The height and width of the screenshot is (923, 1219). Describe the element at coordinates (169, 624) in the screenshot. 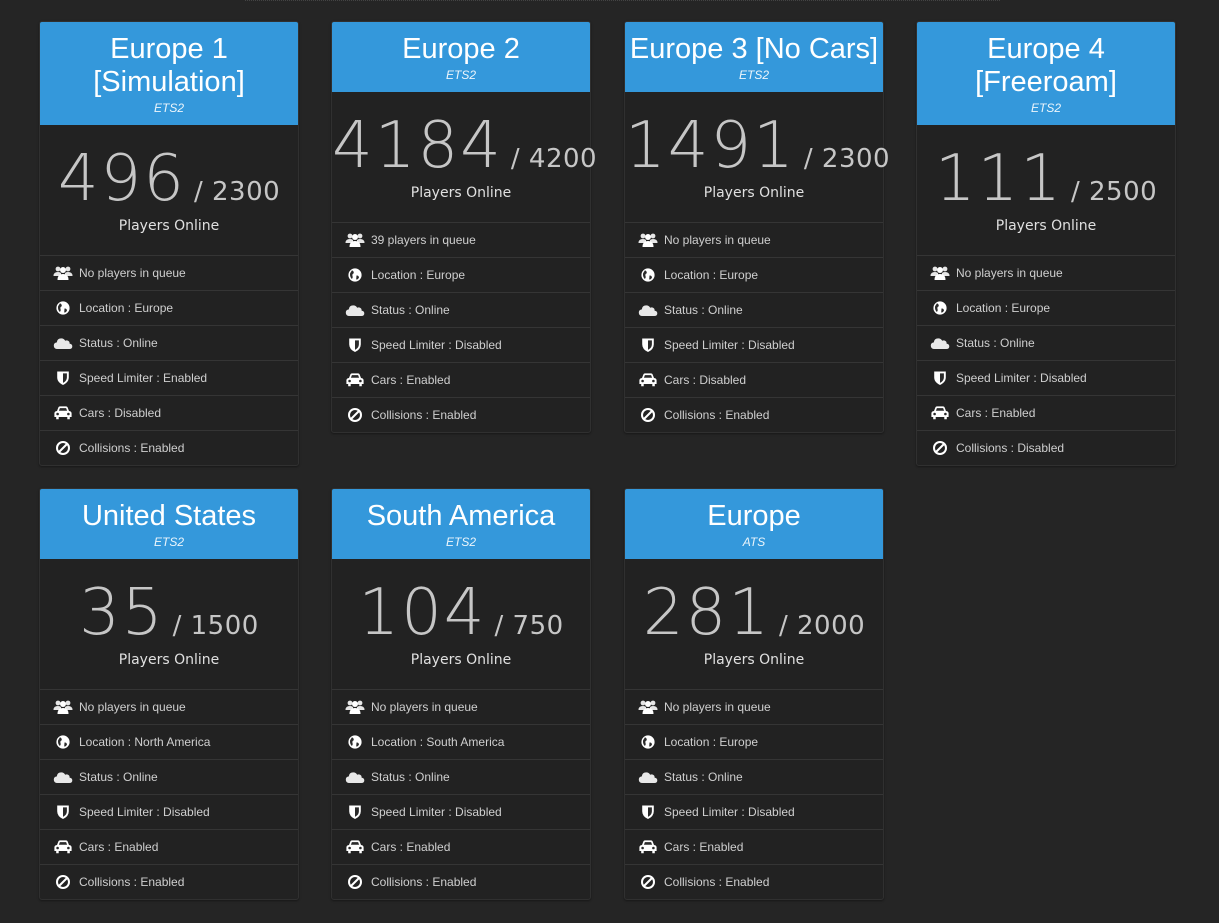

I see `player-count: 35/ 1500 Players Online` at that location.